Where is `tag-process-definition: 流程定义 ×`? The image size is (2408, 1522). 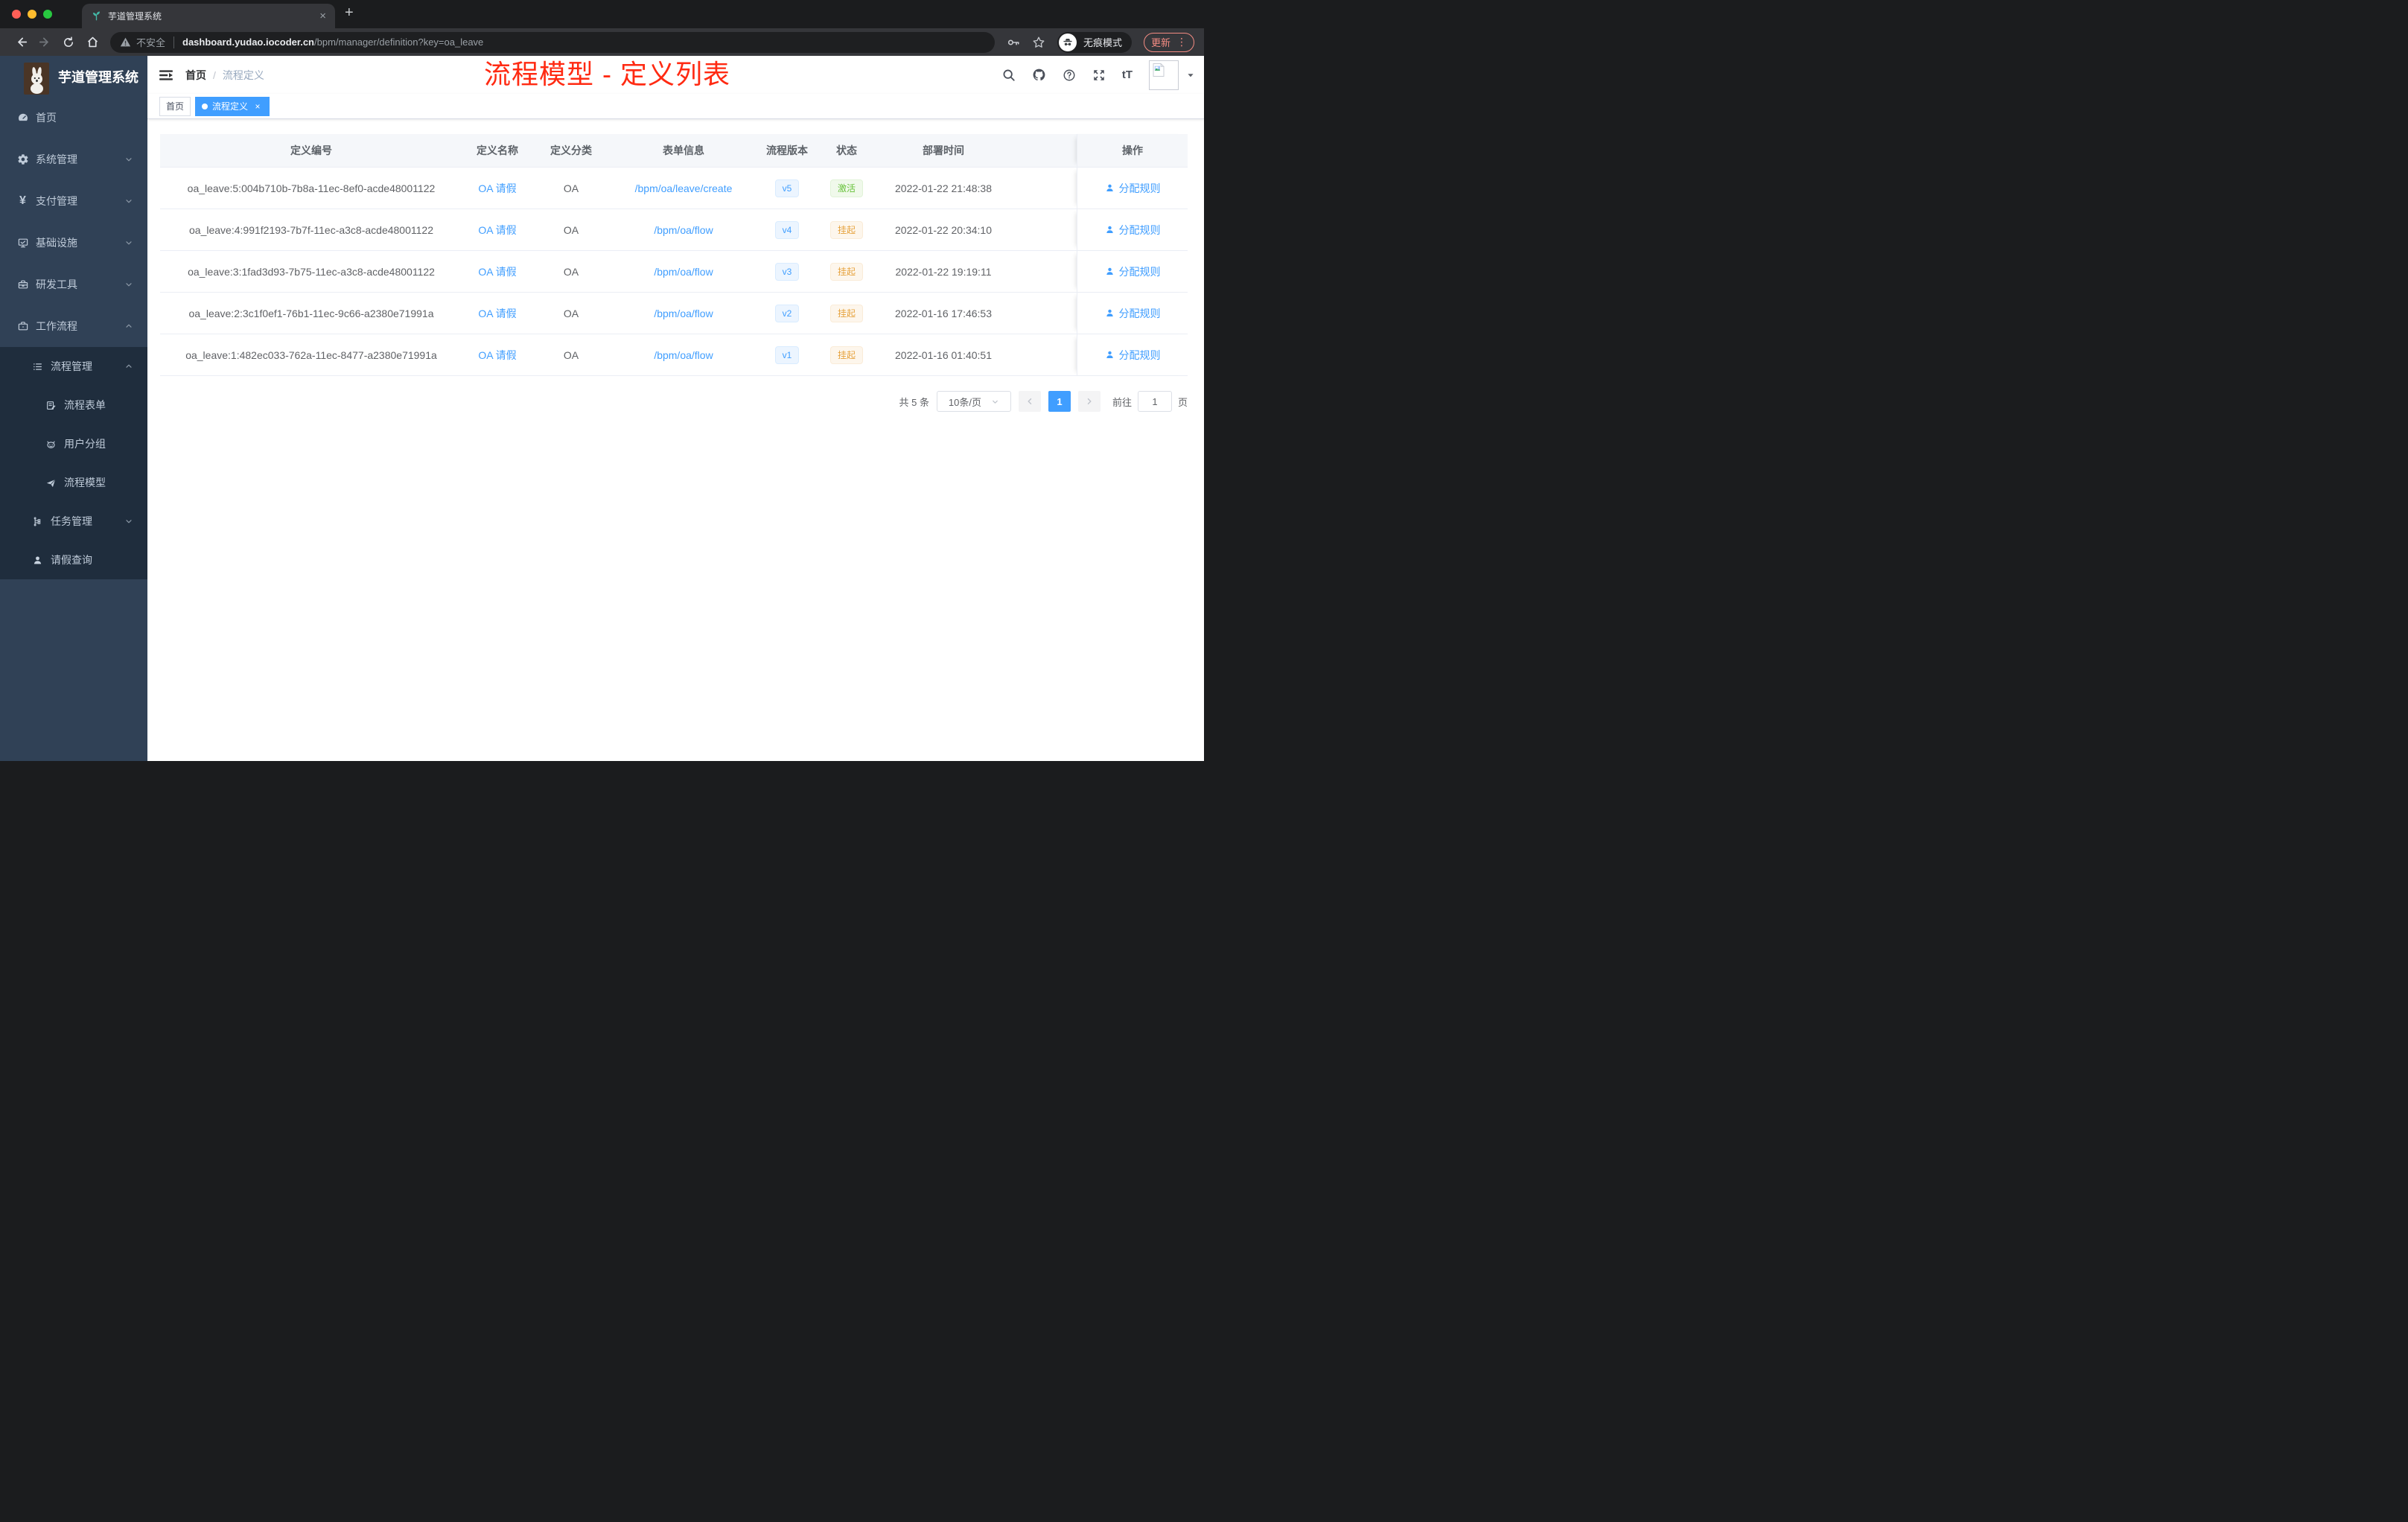
tag-process-definition: 流程定义 × is located at coordinates (232, 106).